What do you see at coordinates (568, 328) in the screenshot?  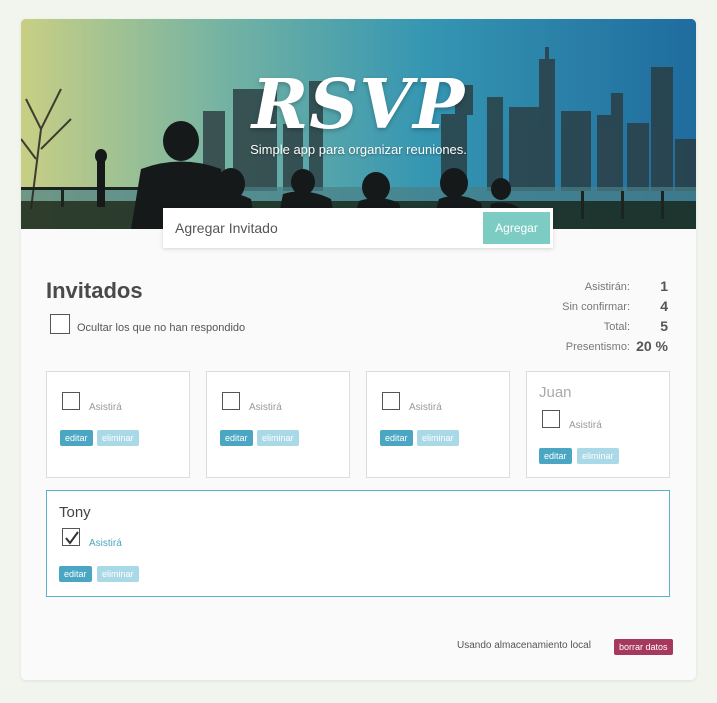 I see `stat-total: Total: 5` at bounding box center [568, 328].